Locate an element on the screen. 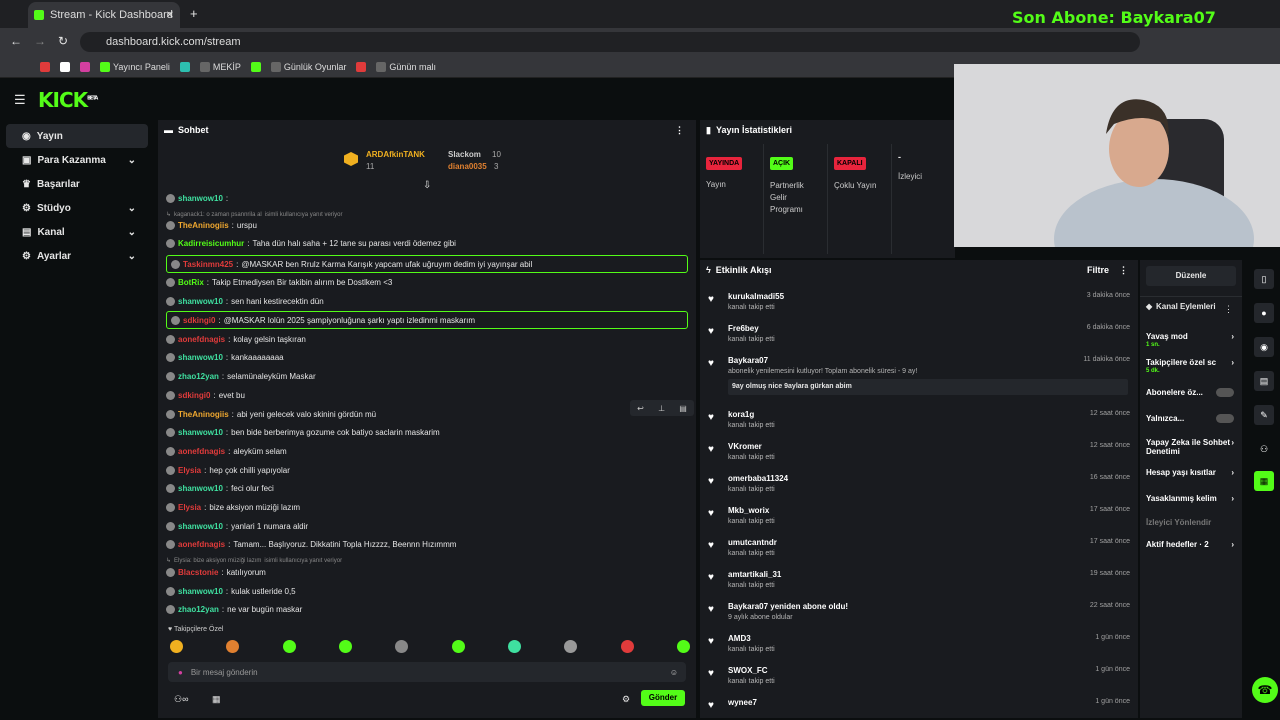 This screenshot has height=720, width=1280. address-bar: dashboard.kick.com/stream is located at coordinates (610, 42).